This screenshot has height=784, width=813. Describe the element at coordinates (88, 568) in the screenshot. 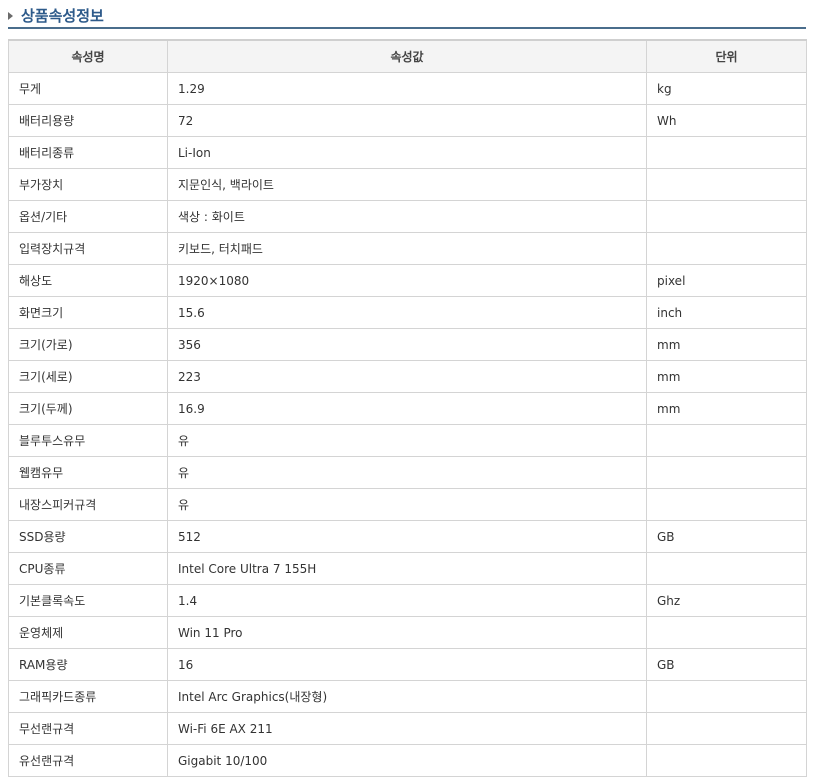

I see `cell-attribute-name: CPU종류` at that location.